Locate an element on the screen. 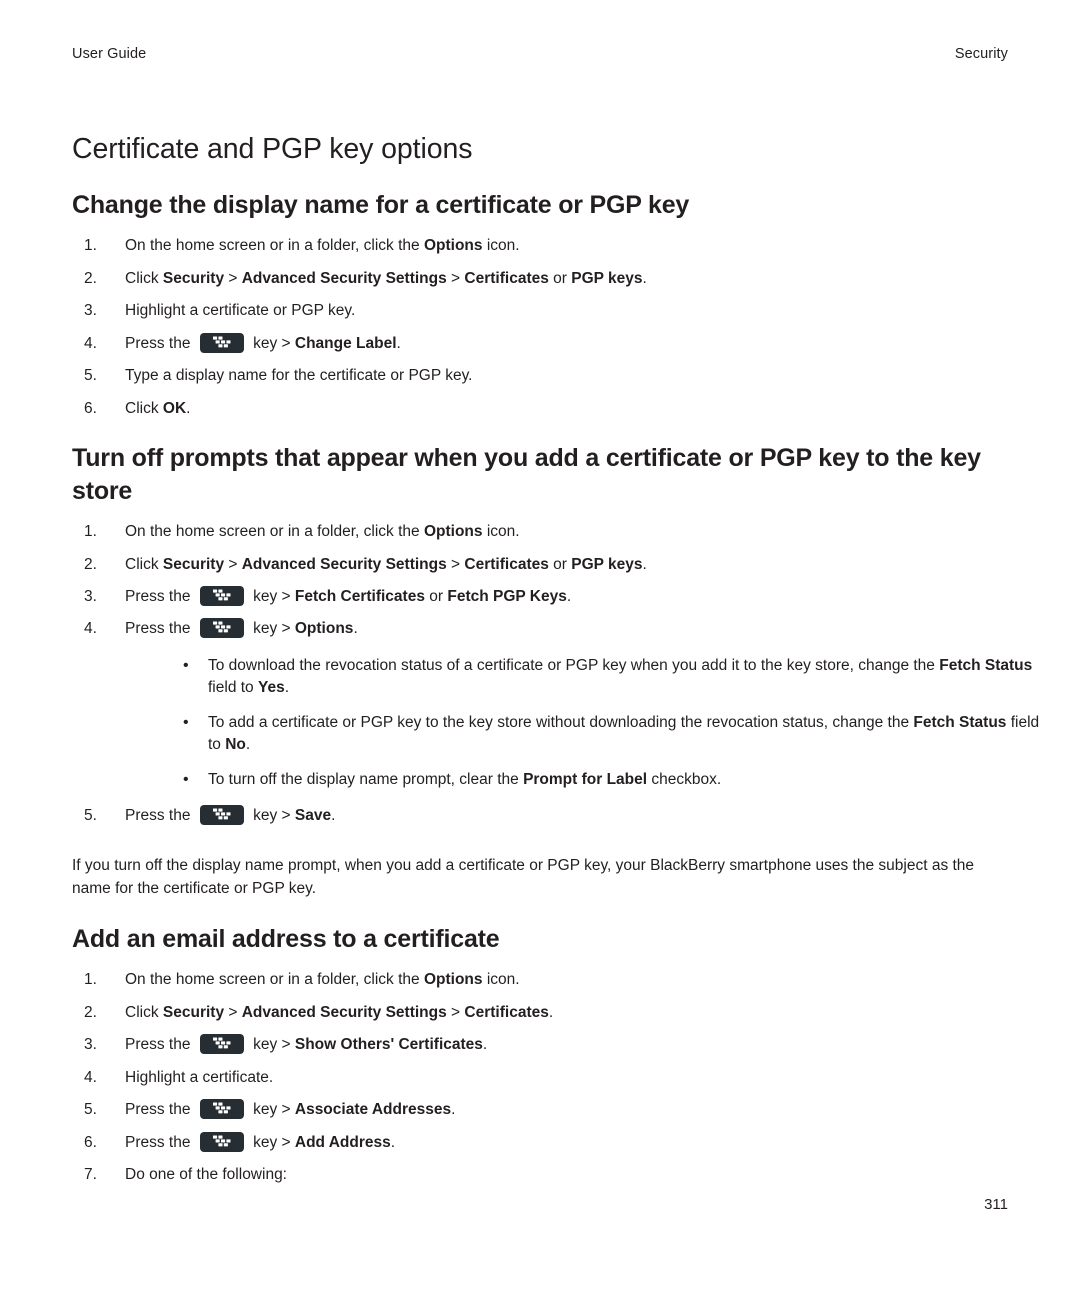 This screenshot has width=1080, height=1296. menu-item-fetch-certificates: Fetch Certificates is located at coordinates (359, 597).